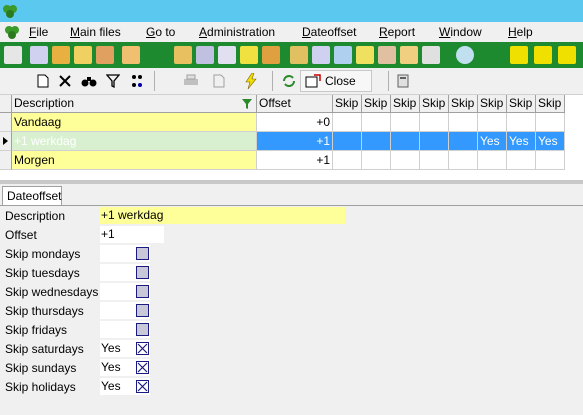  I want to click on menu-help: Help, so click(520, 32).